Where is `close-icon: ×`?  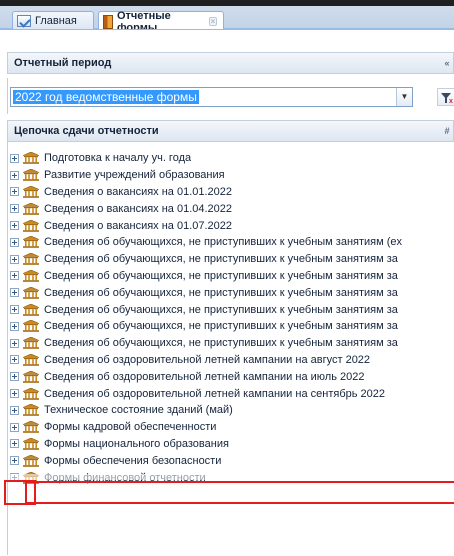 close-icon: × is located at coordinates (213, 21).